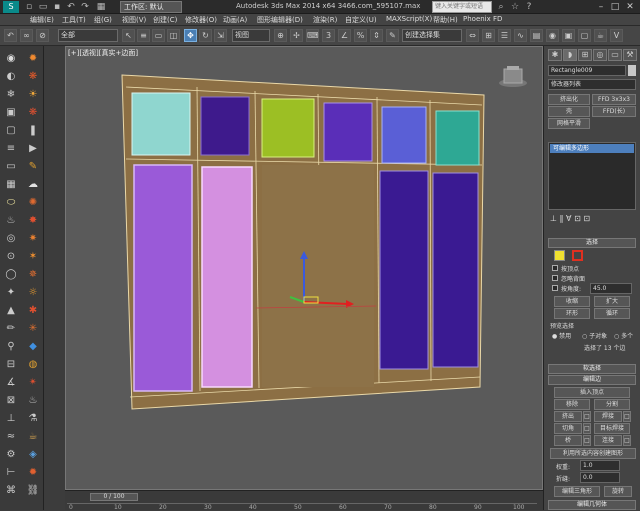 The width and height of the screenshot is (640, 511). I want to click on play-icon: ▶, so click(33, 149).